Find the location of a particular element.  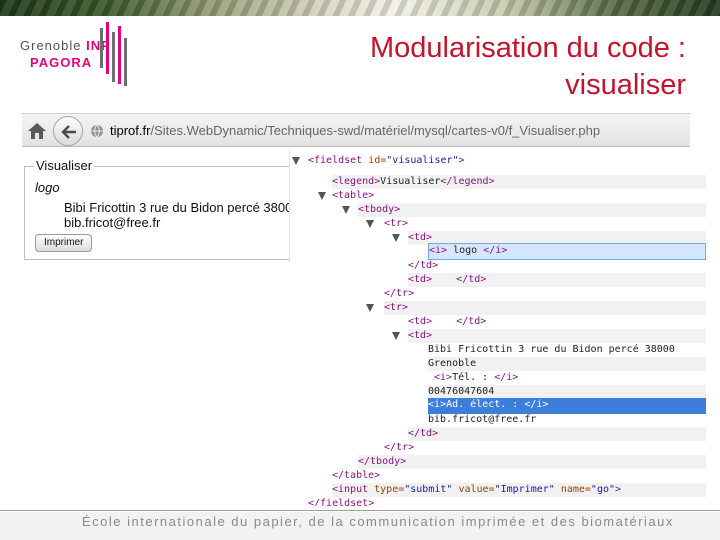

arrow-left-icon is located at coordinates (68, 132).